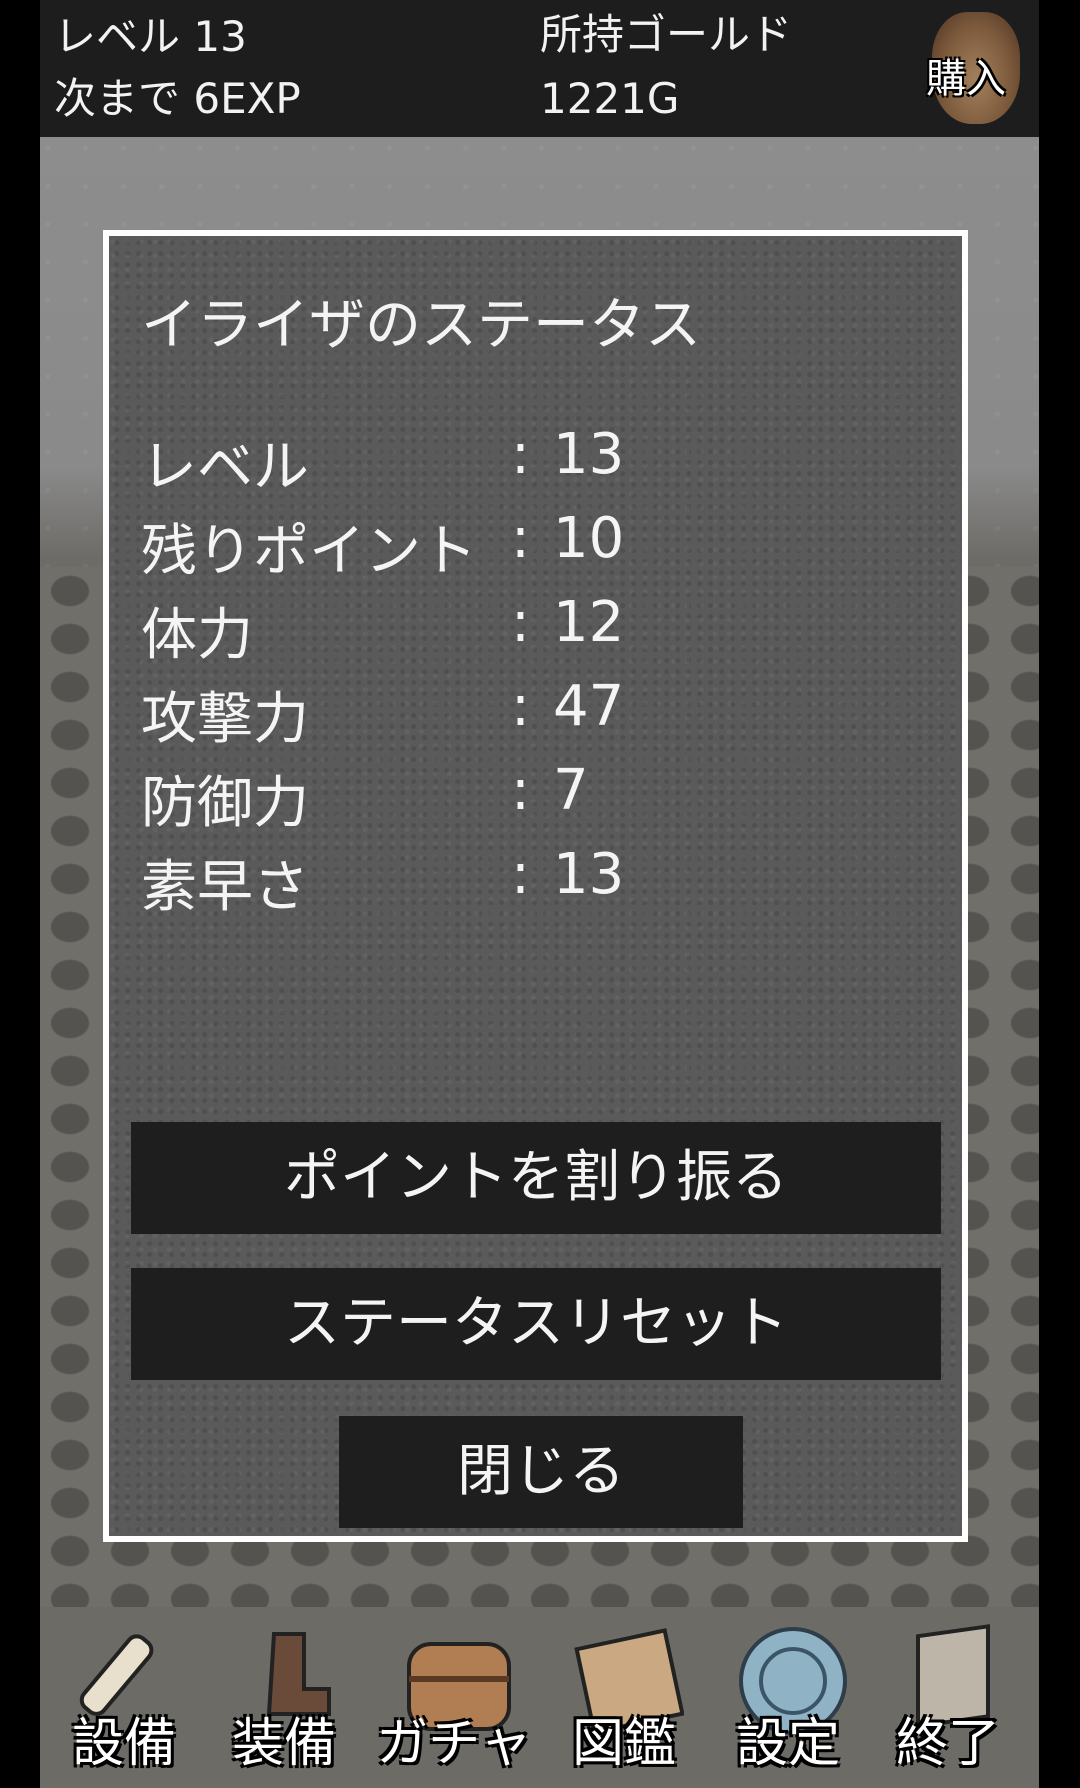 This screenshot has width=1080, height=1788. I want to click on allocate-points-button: ポイントを割り振る, so click(536, 1178).